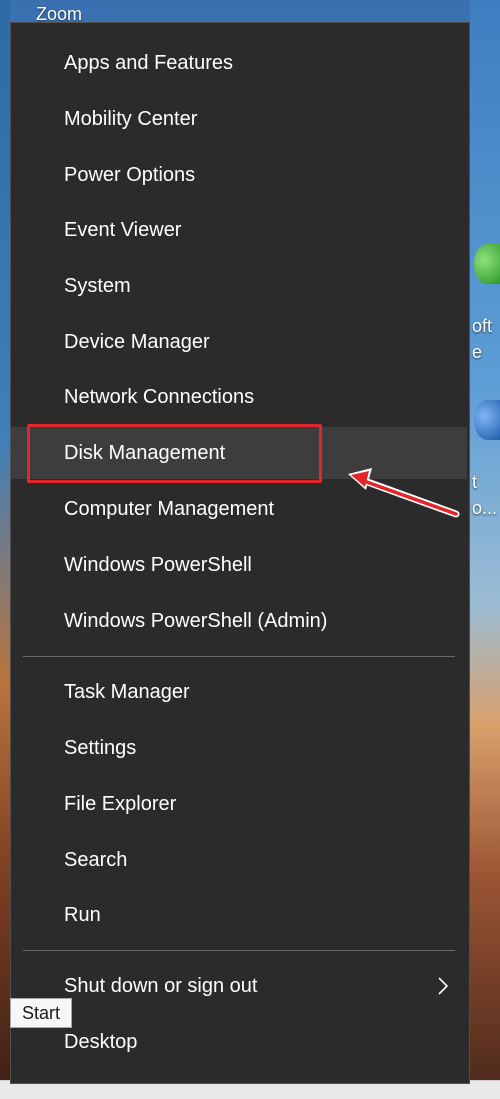 The height and width of the screenshot is (1099, 500). Describe the element at coordinates (239, 286) in the screenshot. I see `menu-item-system: System` at that location.